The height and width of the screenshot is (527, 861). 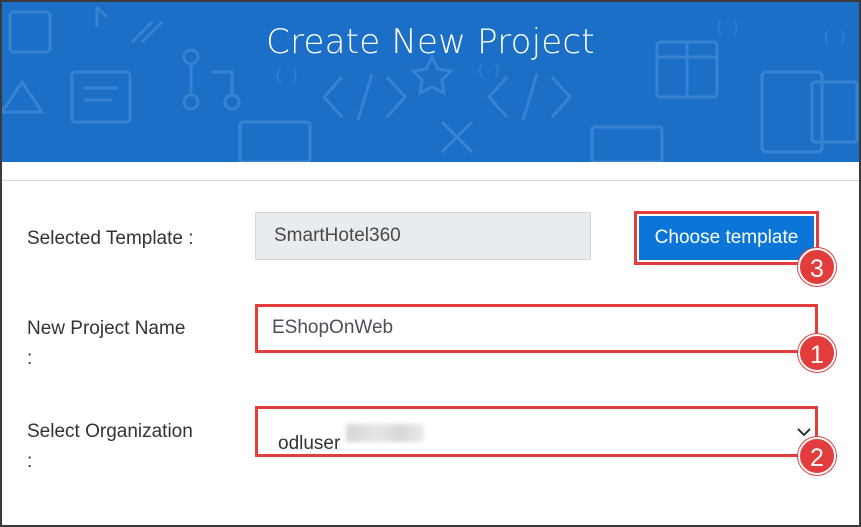 What do you see at coordinates (726, 238) in the screenshot?
I see `choose-template-button: Choose template` at bounding box center [726, 238].